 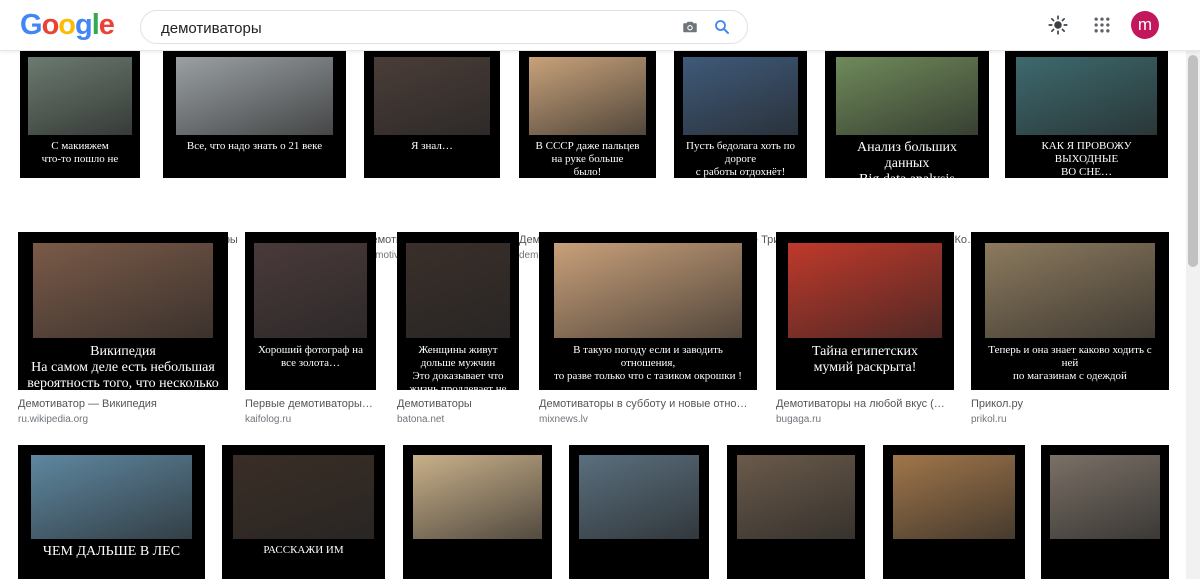 I want to click on search-box, so click(x=444, y=27).